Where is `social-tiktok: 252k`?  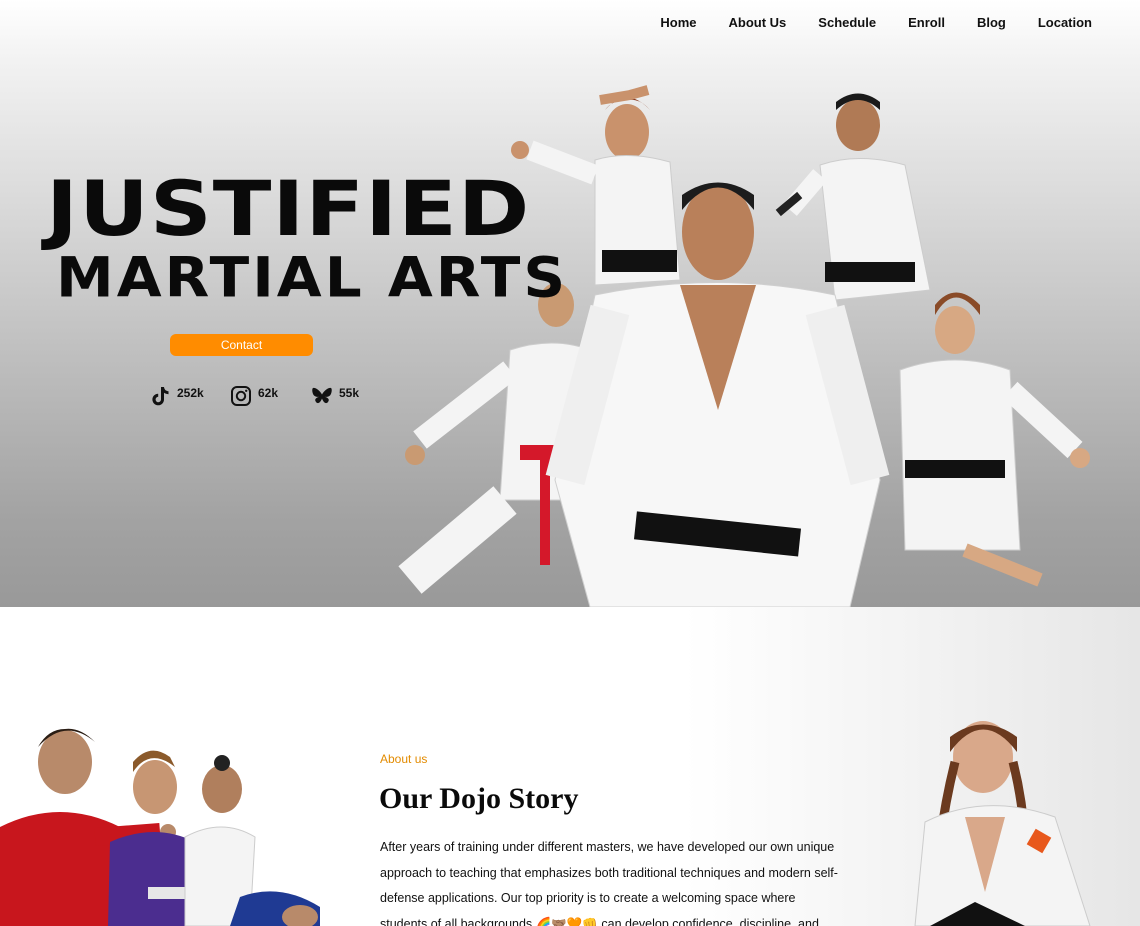 social-tiktok: 252k is located at coordinates (188, 396).